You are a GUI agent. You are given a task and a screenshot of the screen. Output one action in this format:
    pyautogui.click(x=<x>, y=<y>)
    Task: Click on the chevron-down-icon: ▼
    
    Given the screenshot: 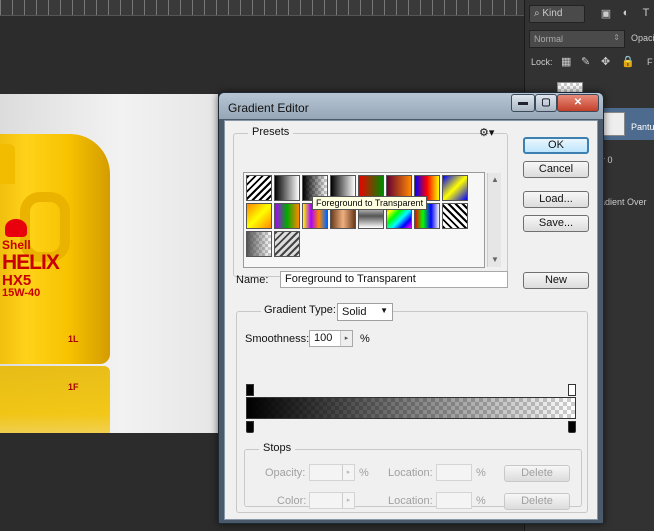 What is the action you would take?
    pyautogui.click(x=384, y=310)
    